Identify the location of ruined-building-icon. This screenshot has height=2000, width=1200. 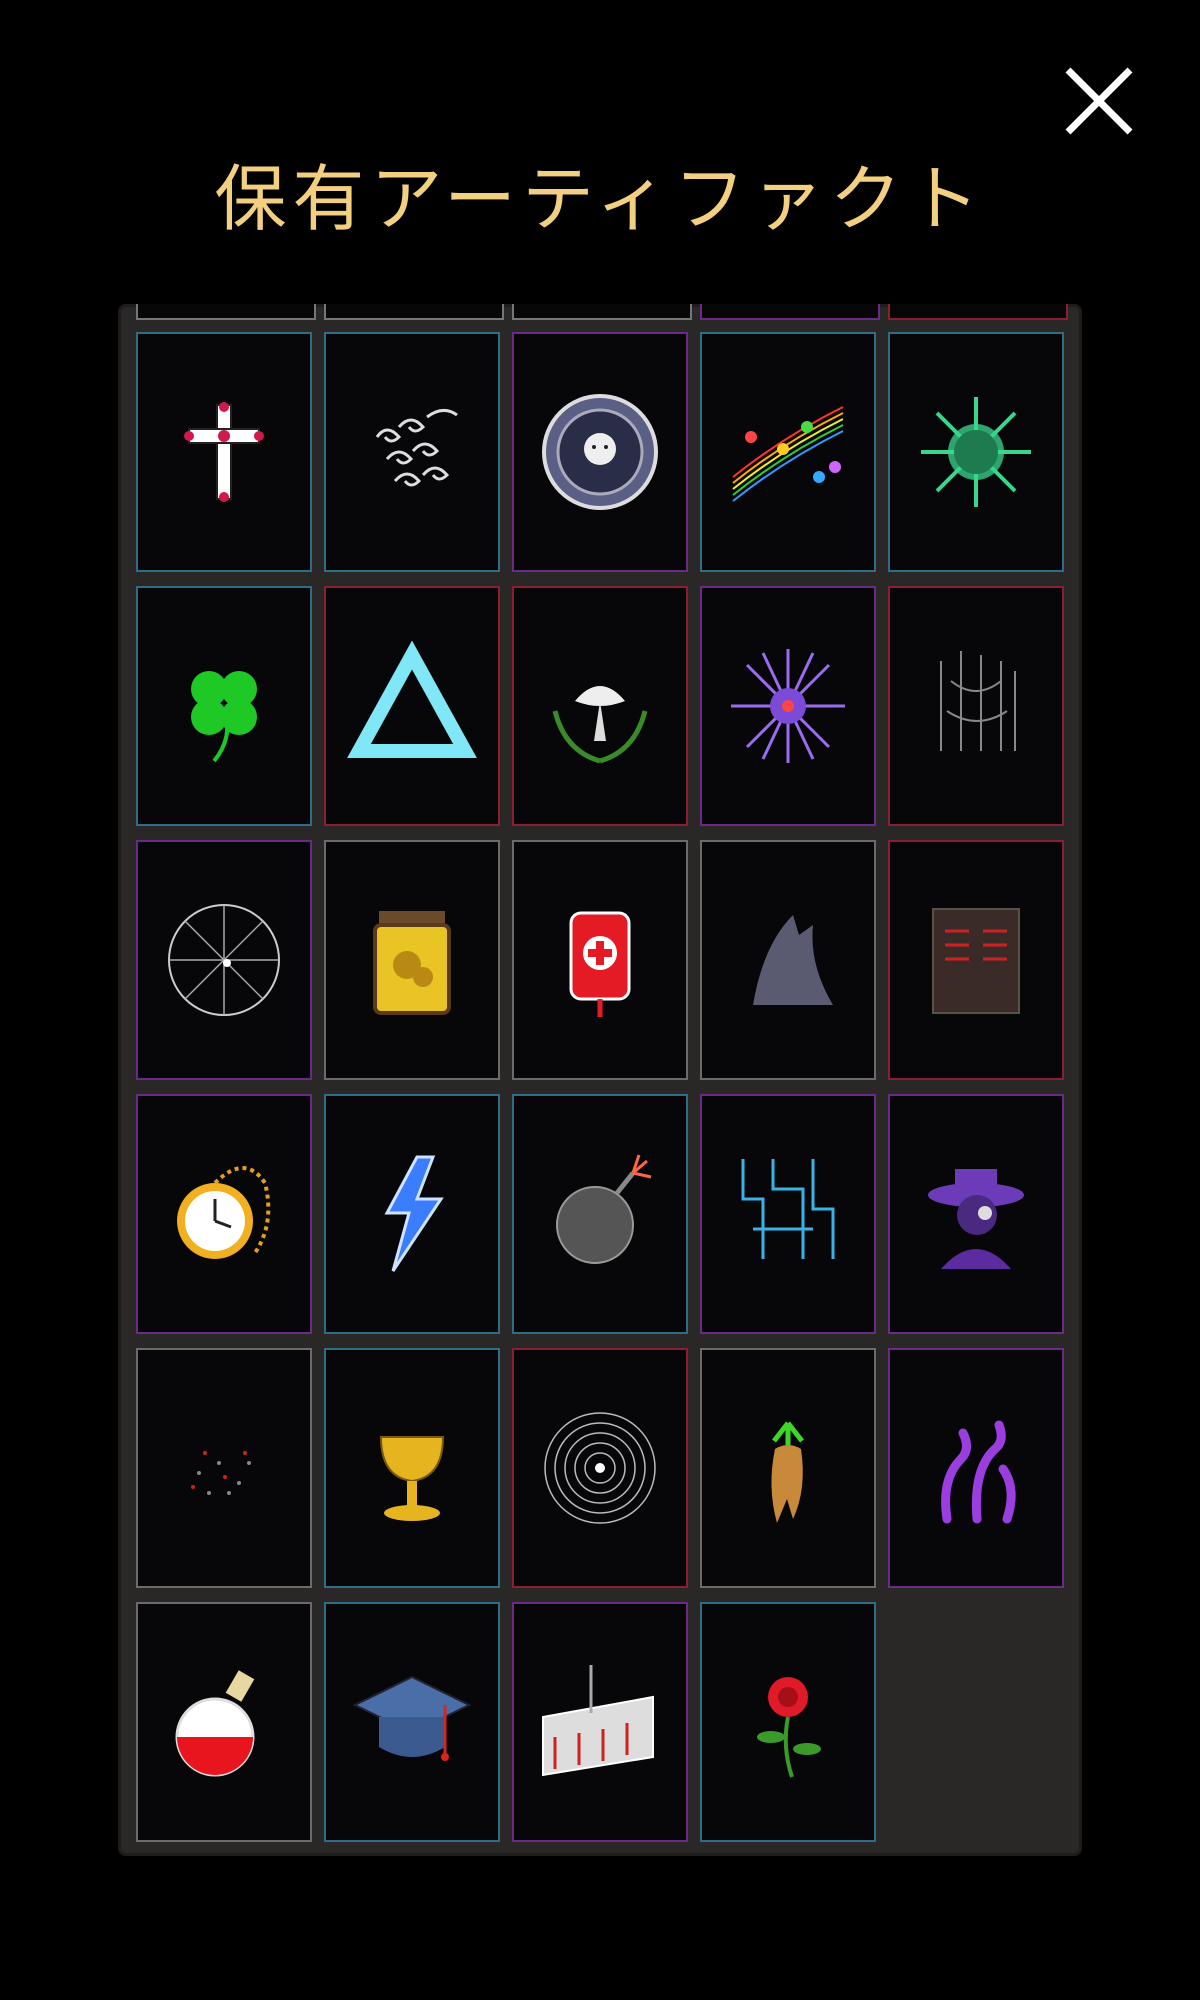
(598, 1721).